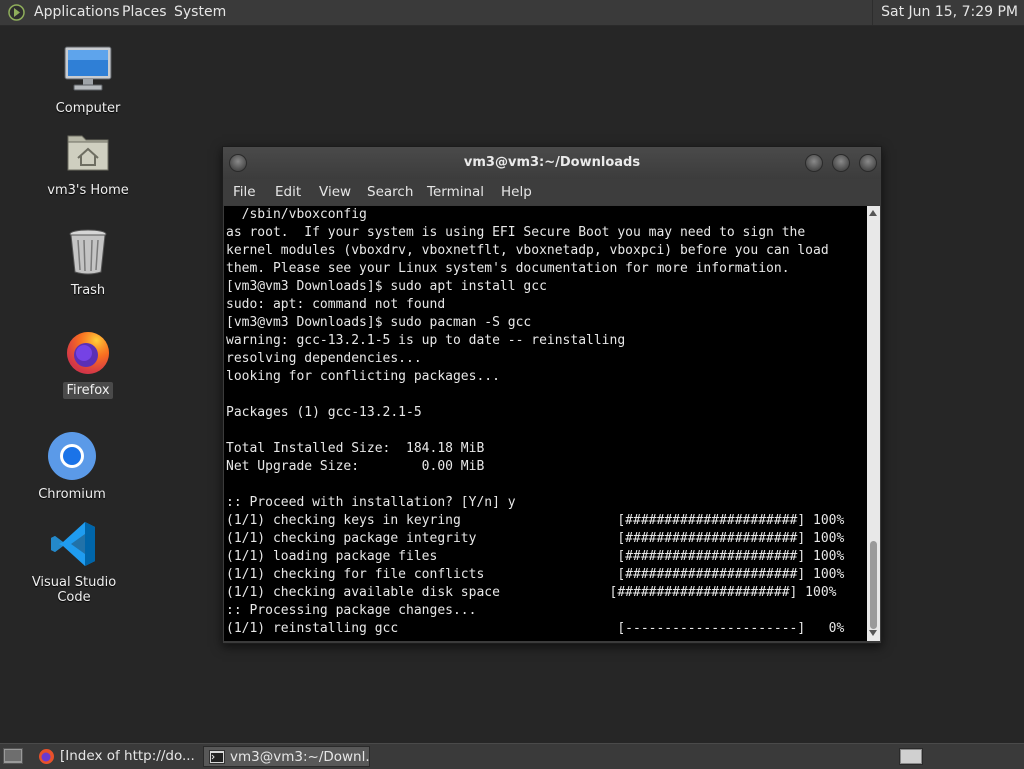 The height and width of the screenshot is (769, 1024). Describe the element at coordinates (88, 252) in the screenshot. I see `trash-icon` at that location.